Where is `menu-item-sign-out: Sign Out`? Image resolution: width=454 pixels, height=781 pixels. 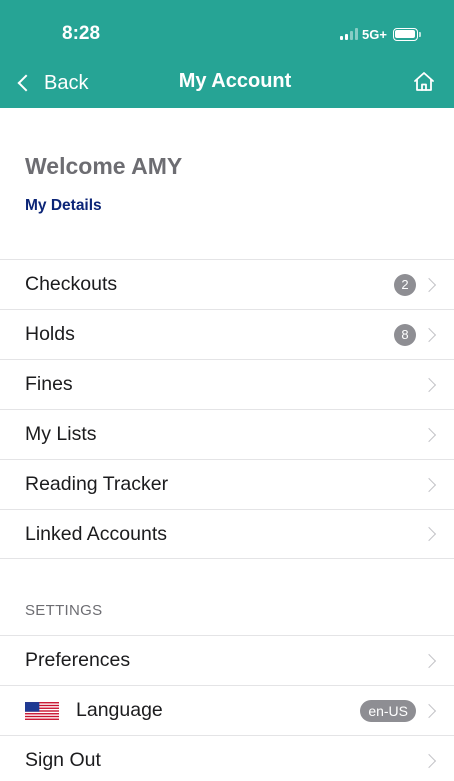
menu-item-sign-out: Sign Out is located at coordinates (227, 758).